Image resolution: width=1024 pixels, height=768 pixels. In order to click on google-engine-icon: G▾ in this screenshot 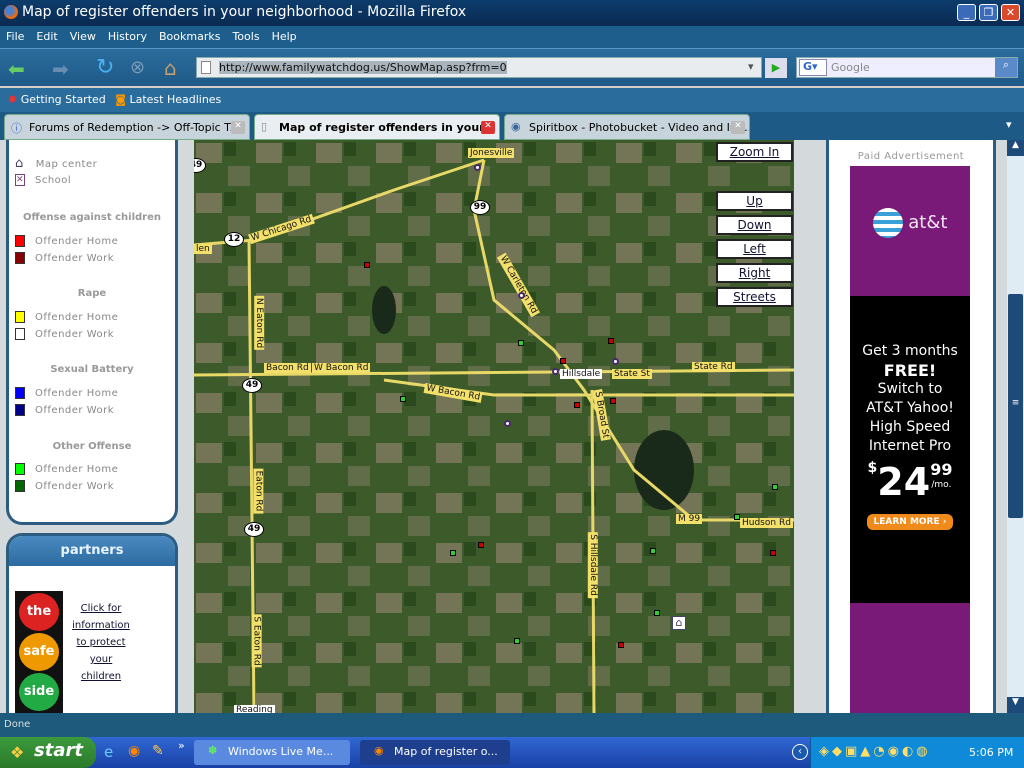, I will do `click(813, 67)`.